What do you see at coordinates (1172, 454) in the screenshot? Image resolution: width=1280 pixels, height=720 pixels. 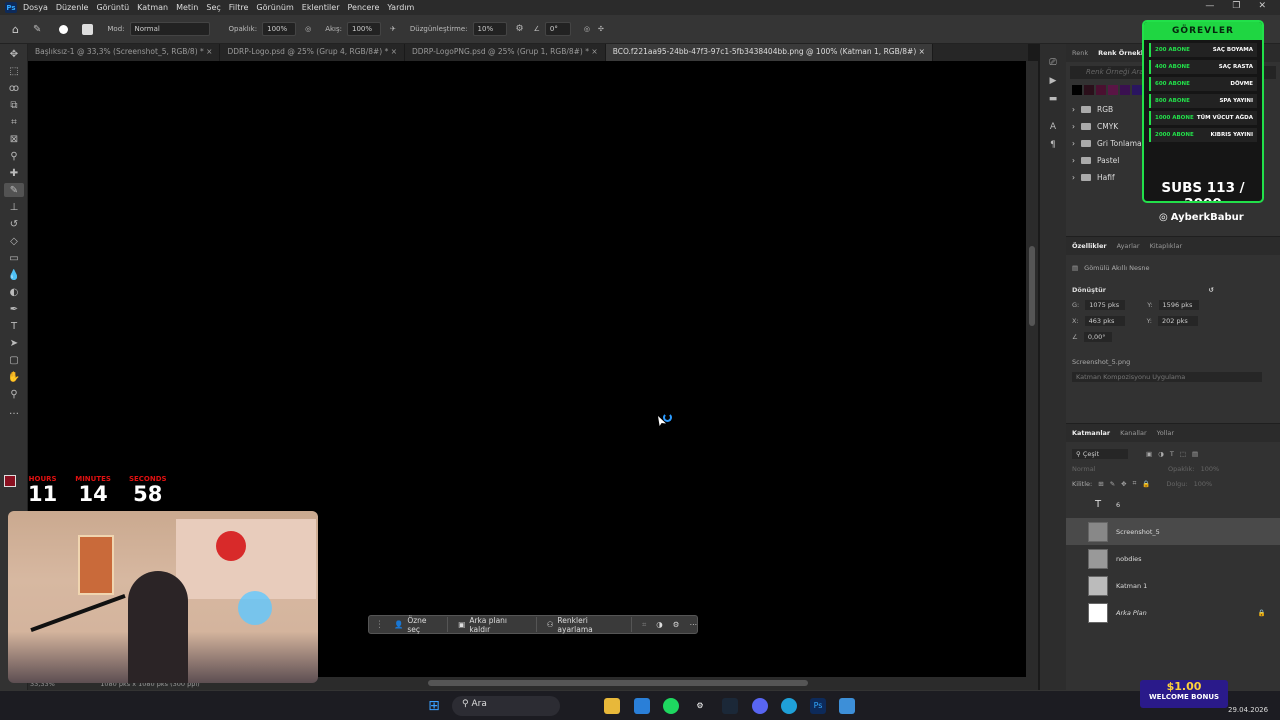 I see `filter-type-icon: T` at bounding box center [1172, 454].